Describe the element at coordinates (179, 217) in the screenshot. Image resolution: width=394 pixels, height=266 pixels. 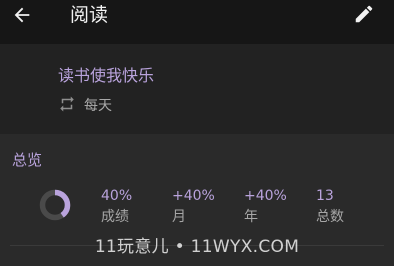
I see `stat-month-label: 月` at that location.